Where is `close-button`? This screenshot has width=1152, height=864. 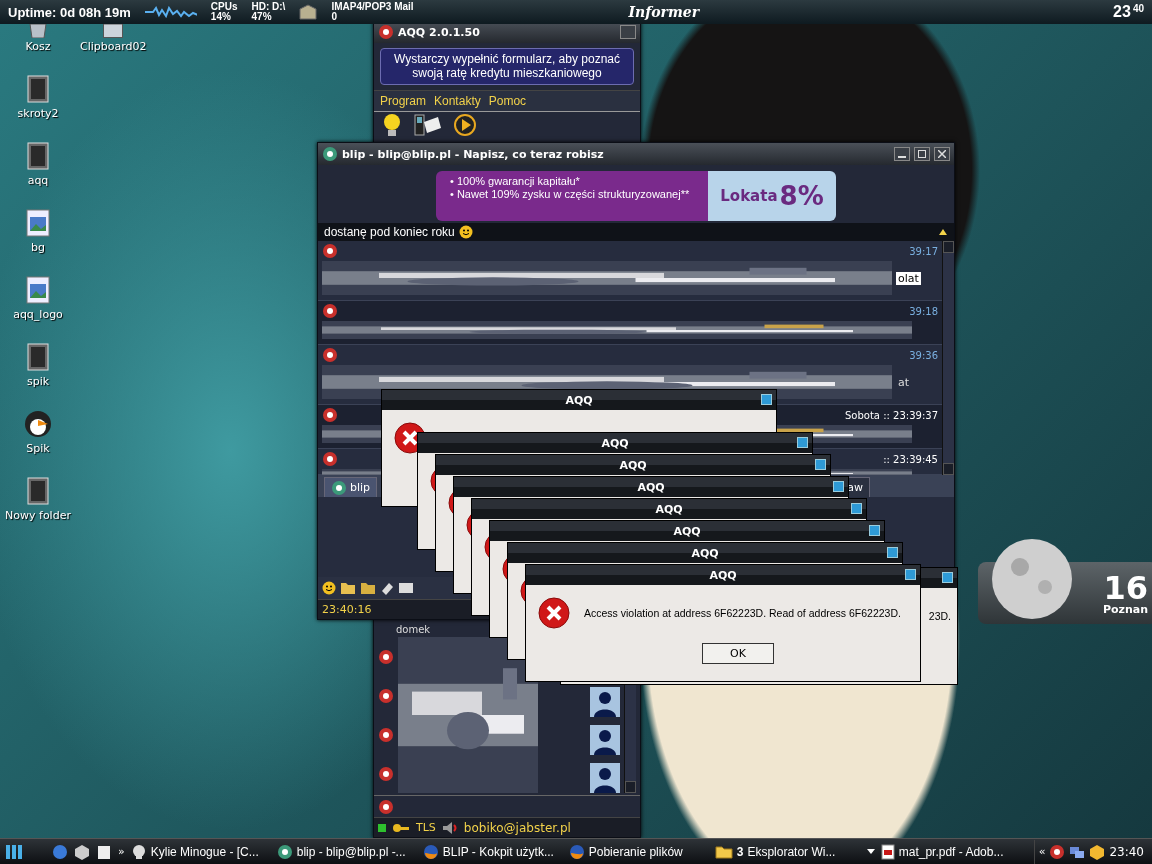 close-button is located at coordinates (942, 154).